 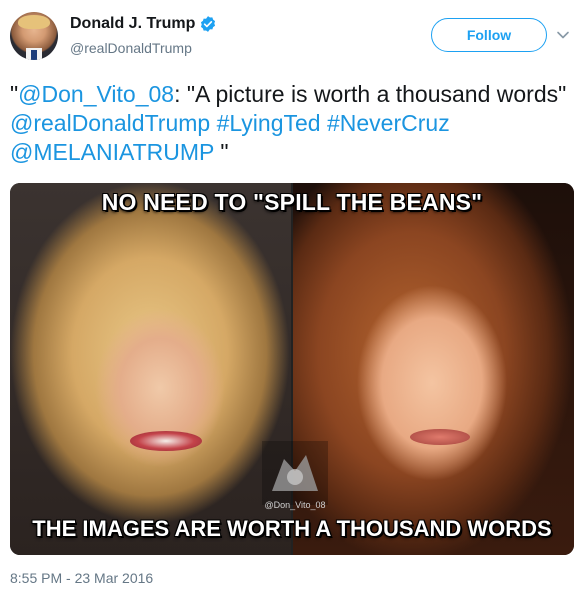 I want to click on name-row: Donald J. Trump, so click(x=143, y=24).